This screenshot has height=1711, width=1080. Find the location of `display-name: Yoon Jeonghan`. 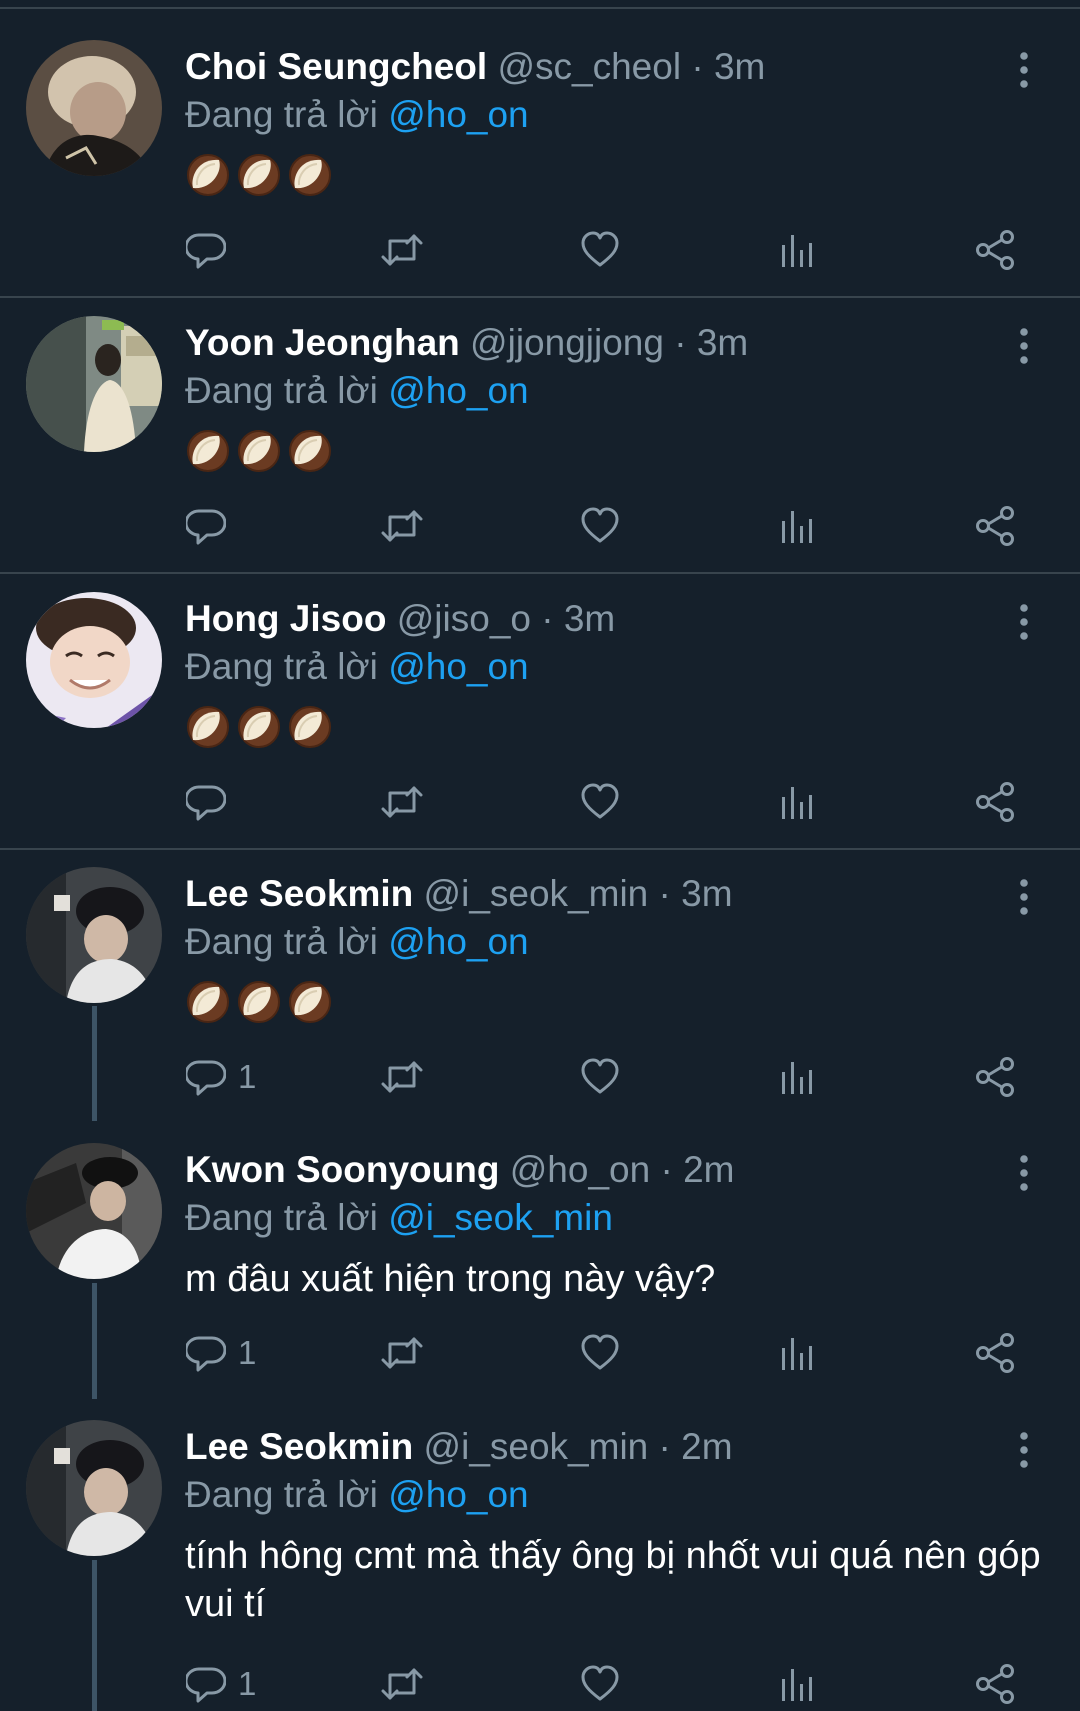

display-name: Yoon Jeonghan is located at coordinates (322, 342).